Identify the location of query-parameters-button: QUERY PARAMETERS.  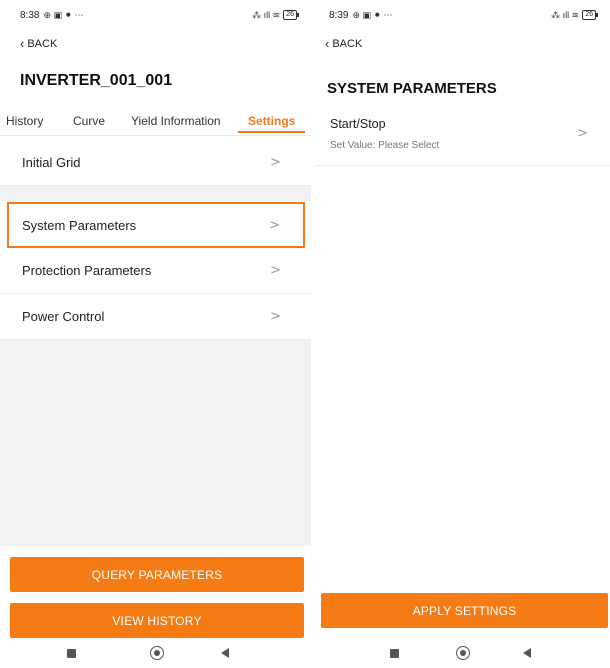
(157, 574).